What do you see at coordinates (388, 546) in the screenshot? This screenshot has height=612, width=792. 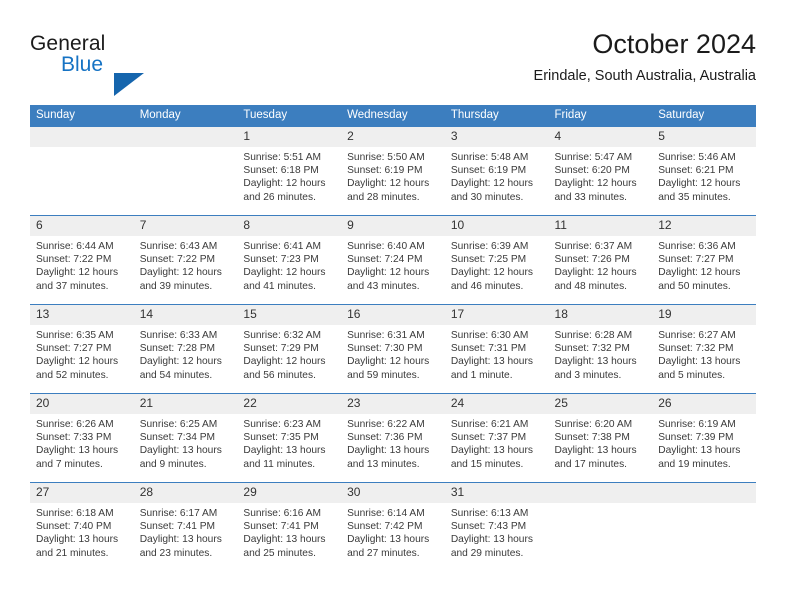 I see `daylight-text: Daylight: 13 hours and 27 minutes.` at bounding box center [388, 546].